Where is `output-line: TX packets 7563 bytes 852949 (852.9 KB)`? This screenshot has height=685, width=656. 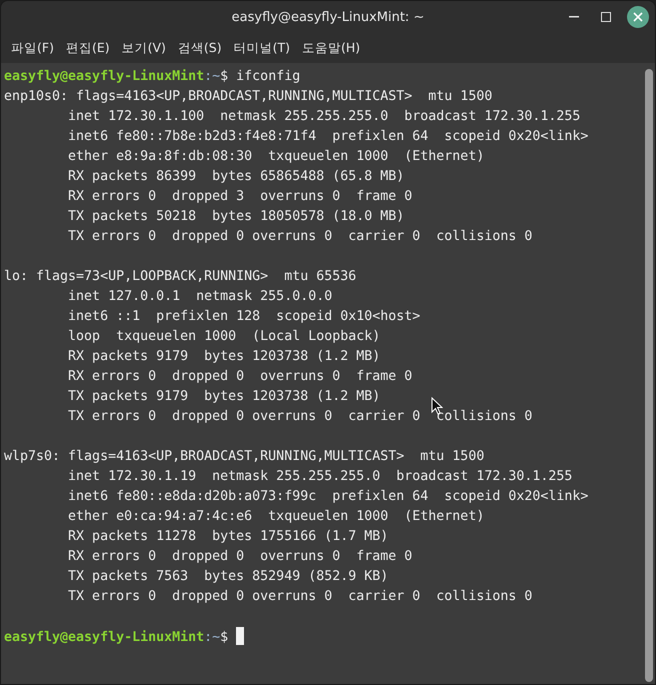 output-line: TX packets 7563 bytes 852949 (852.9 KB) is located at coordinates (227, 576).